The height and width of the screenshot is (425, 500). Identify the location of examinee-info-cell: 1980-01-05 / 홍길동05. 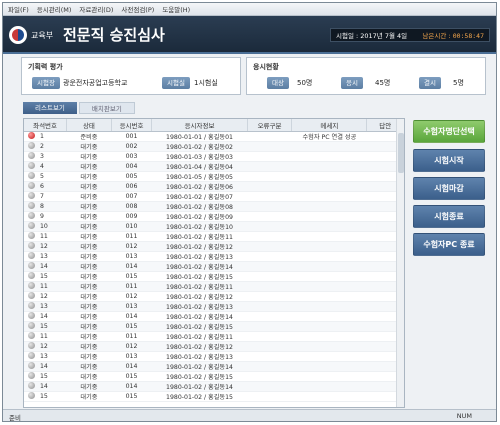
(199, 176).